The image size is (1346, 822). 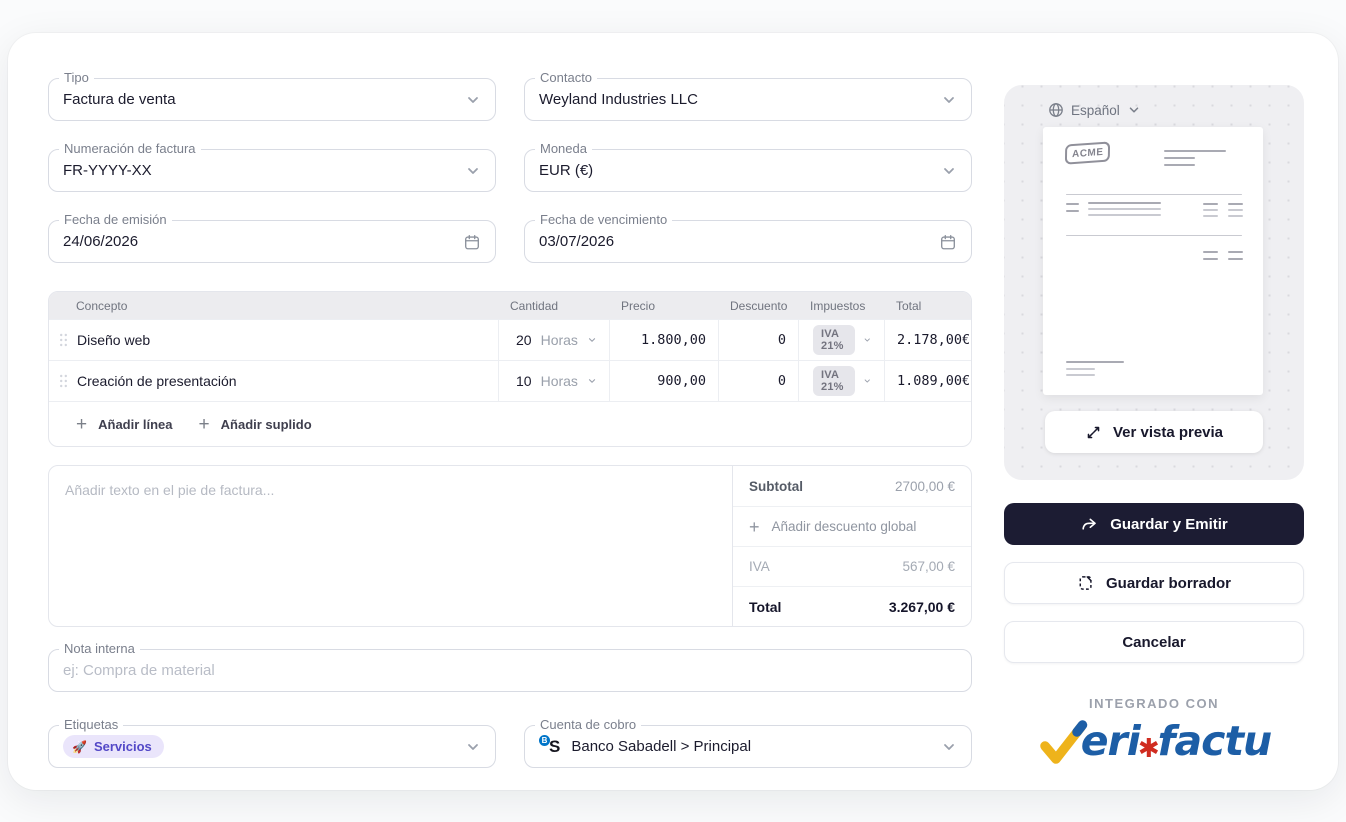 I want to click on internal-note-input: Nota interna ej: Compra de material, so click(x=510, y=666).